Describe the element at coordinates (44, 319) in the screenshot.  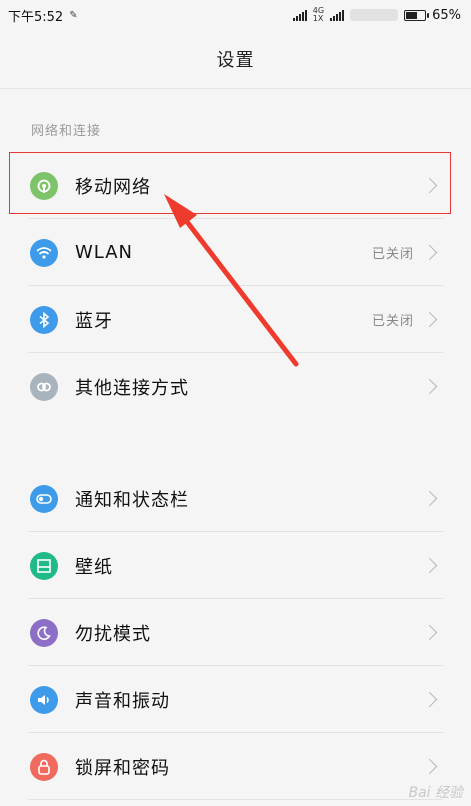
I see `bluetooth-icon` at that location.